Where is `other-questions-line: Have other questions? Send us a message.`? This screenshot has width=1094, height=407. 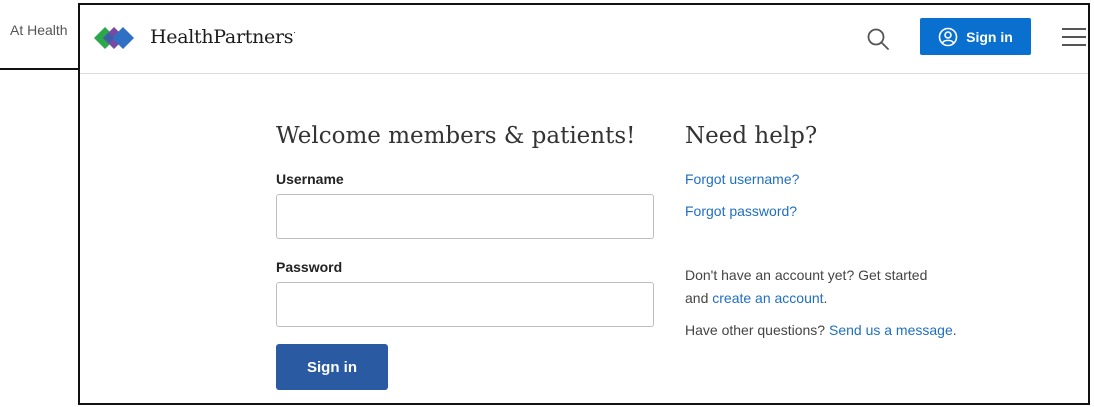 other-questions-line: Have other questions? Send us a message. is located at coordinates (821, 330).